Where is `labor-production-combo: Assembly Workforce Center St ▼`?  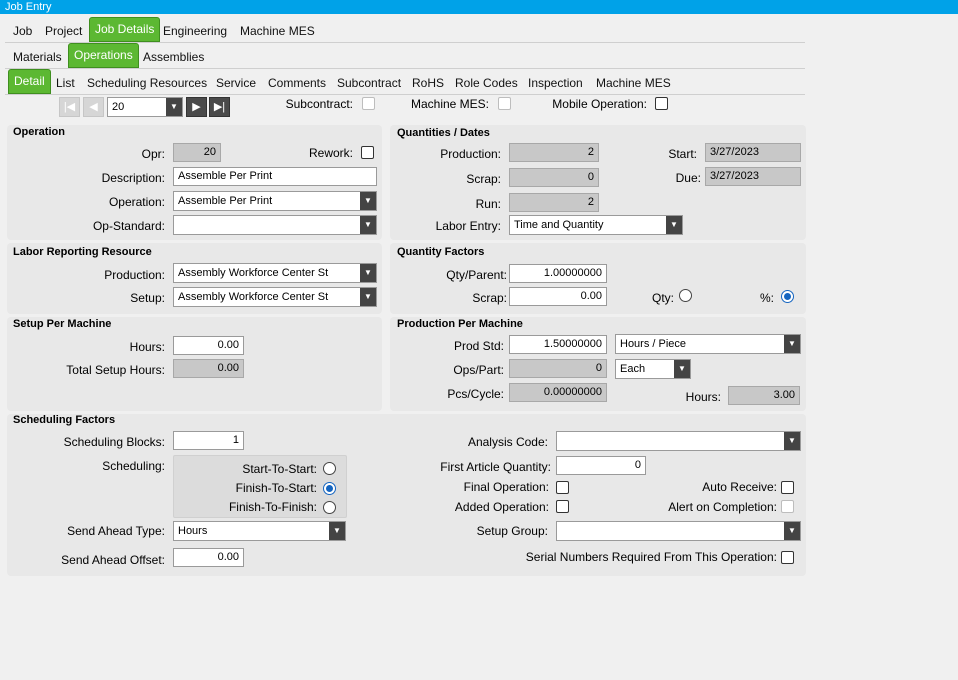
labor-production-combo: Assembly Workforce Center St ▼ is located at coordinates (275, 273).